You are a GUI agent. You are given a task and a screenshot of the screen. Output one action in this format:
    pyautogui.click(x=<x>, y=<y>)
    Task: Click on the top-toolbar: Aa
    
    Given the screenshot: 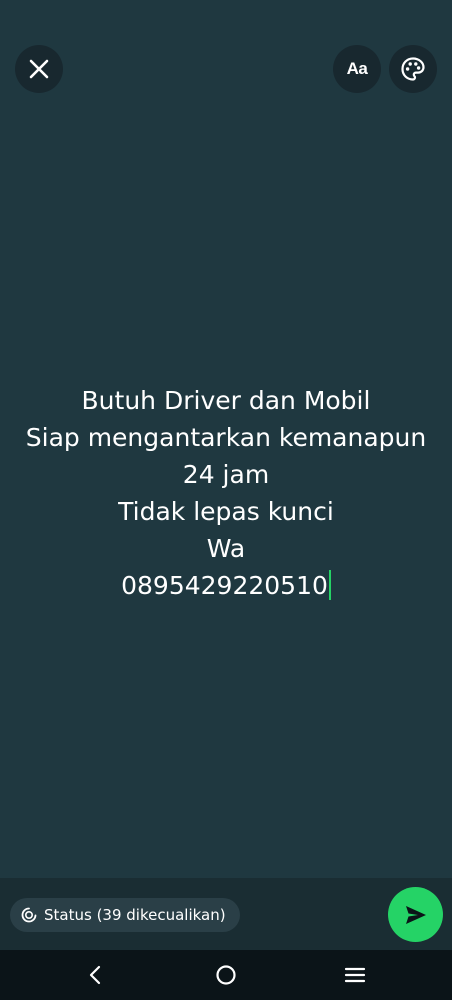 What is the action you would take?
    pyautogui.click(x=226, y=55)
    